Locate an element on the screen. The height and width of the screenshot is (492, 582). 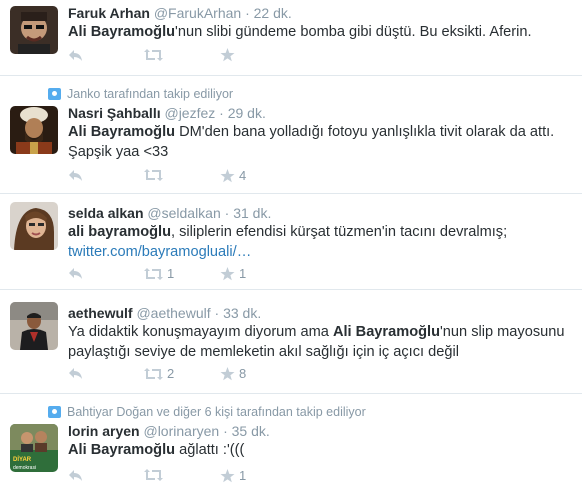
tweet-text: Ali Bayramoğlu ağlattı :'((( is located at coordinates (320, 450).